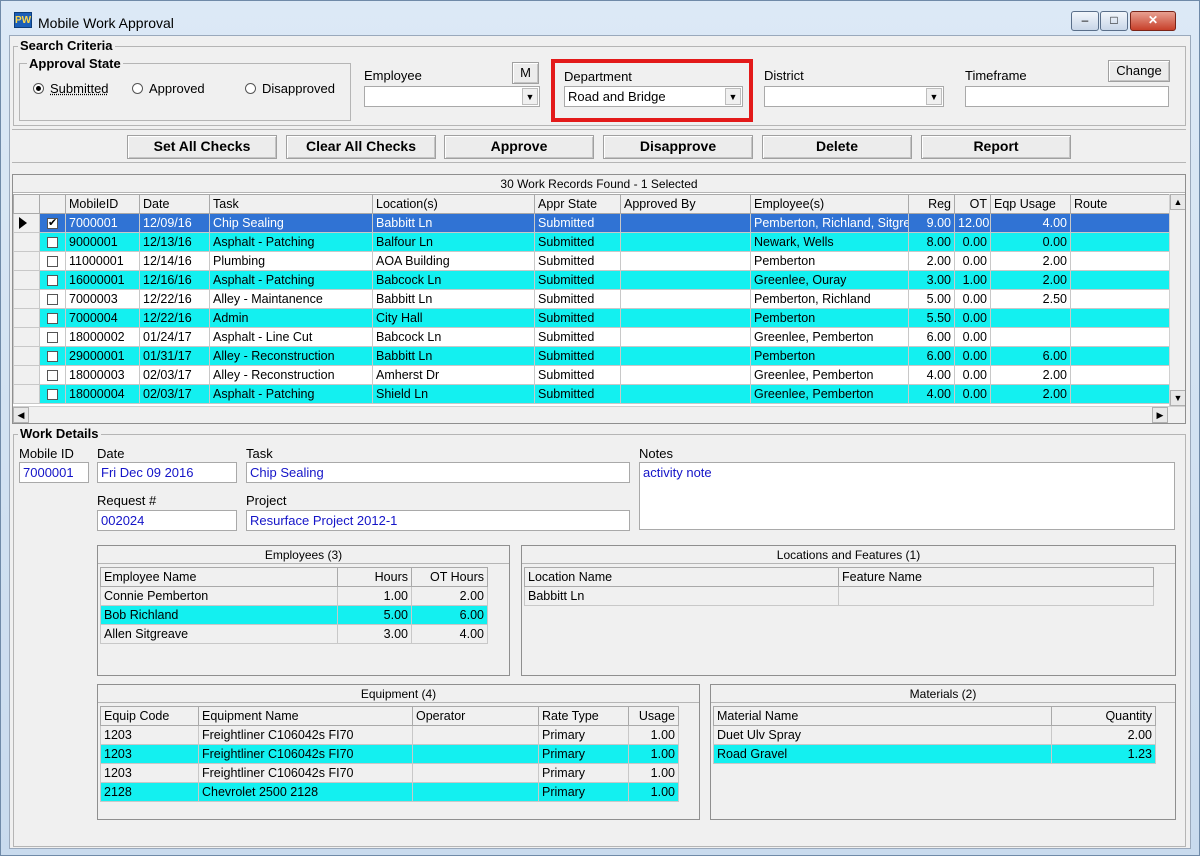  What do you see at coordinates (54, 472) in the screenshot?
I see `mobile-id-field: 7000001` at bounding box center [54, 472].